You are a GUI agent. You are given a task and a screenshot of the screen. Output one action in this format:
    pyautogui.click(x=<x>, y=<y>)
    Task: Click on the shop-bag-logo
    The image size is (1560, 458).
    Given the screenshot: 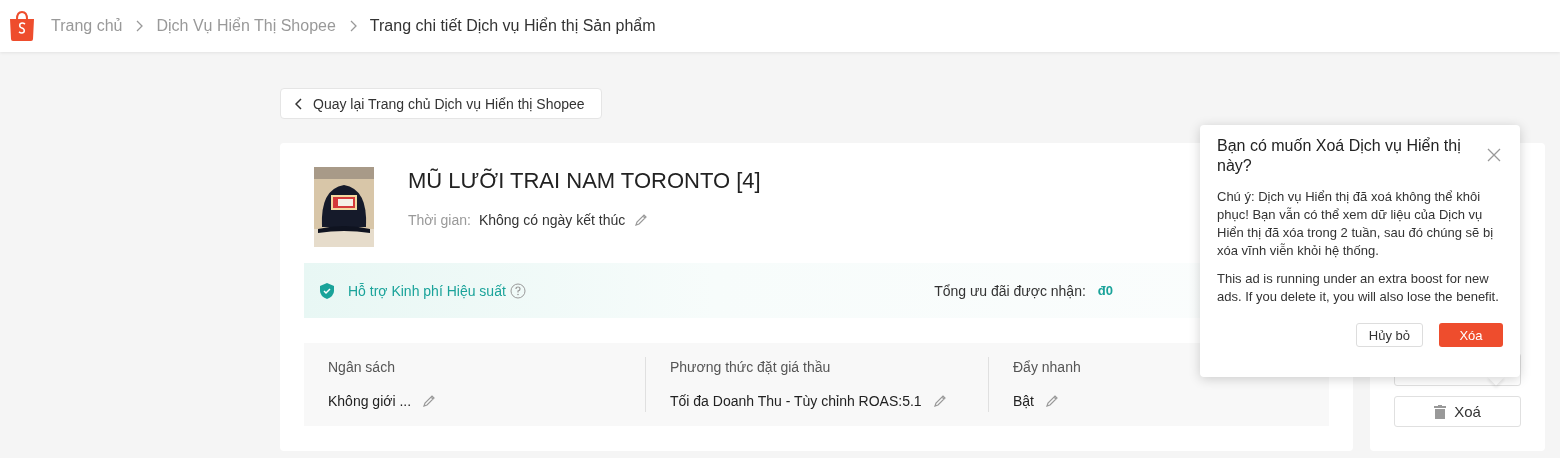 What is the action you would take?
    pyautogui.click(x=22, y=26)
    